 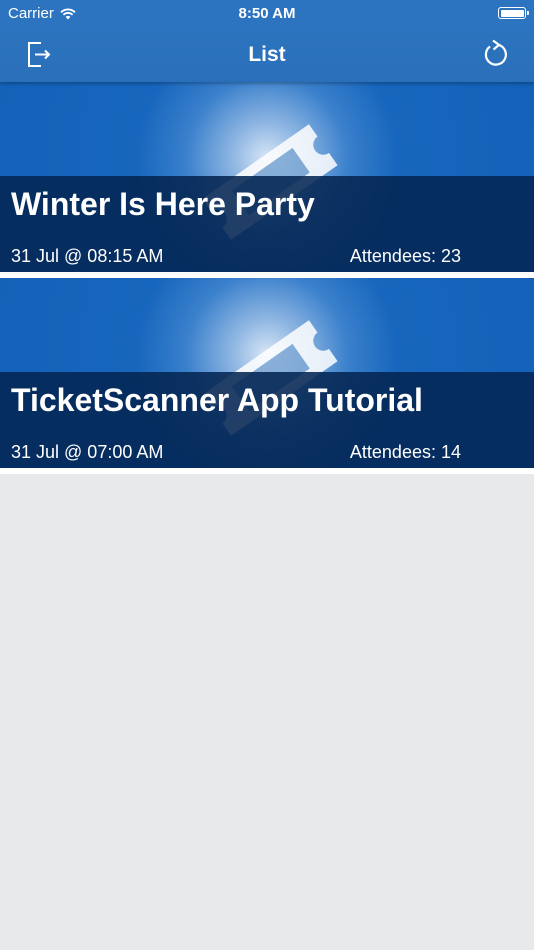 I want to click on event-attendees: Attendees: 14, so click(x=405, y=452).